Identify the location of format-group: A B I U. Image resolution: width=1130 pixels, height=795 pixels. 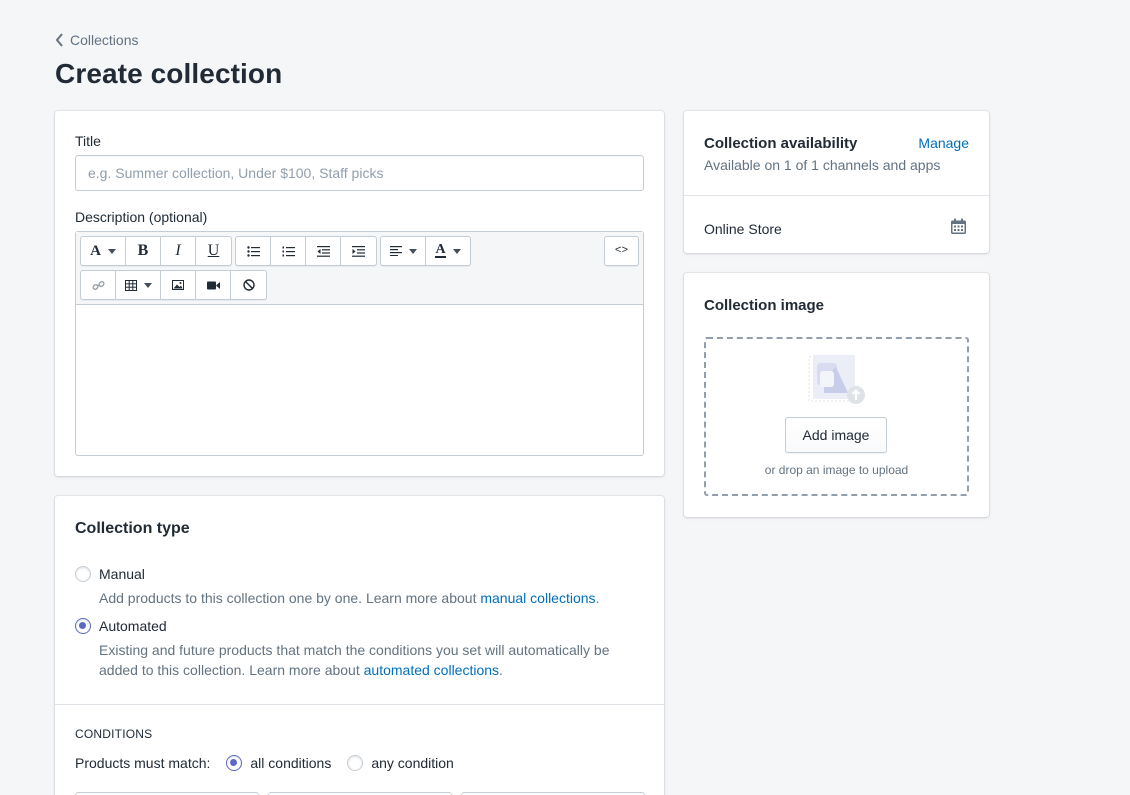
(156, 251).